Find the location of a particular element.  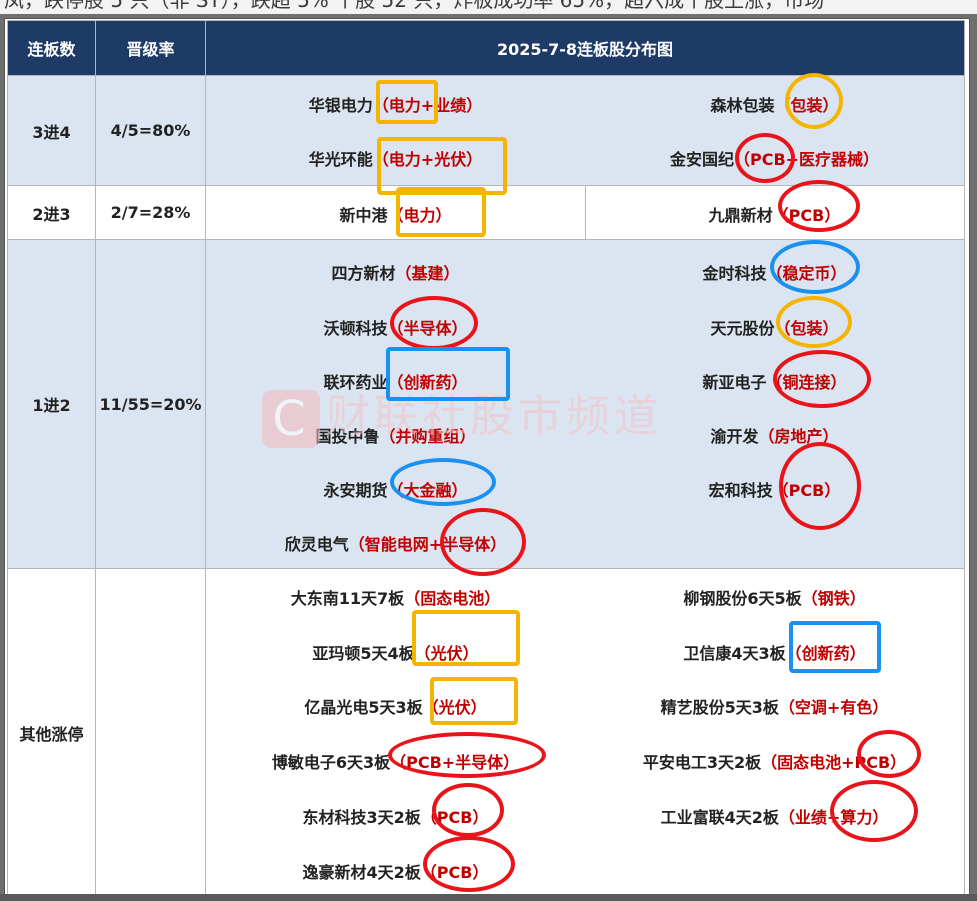

header-rate: 晋级率 is located at coordinates (150, 48).